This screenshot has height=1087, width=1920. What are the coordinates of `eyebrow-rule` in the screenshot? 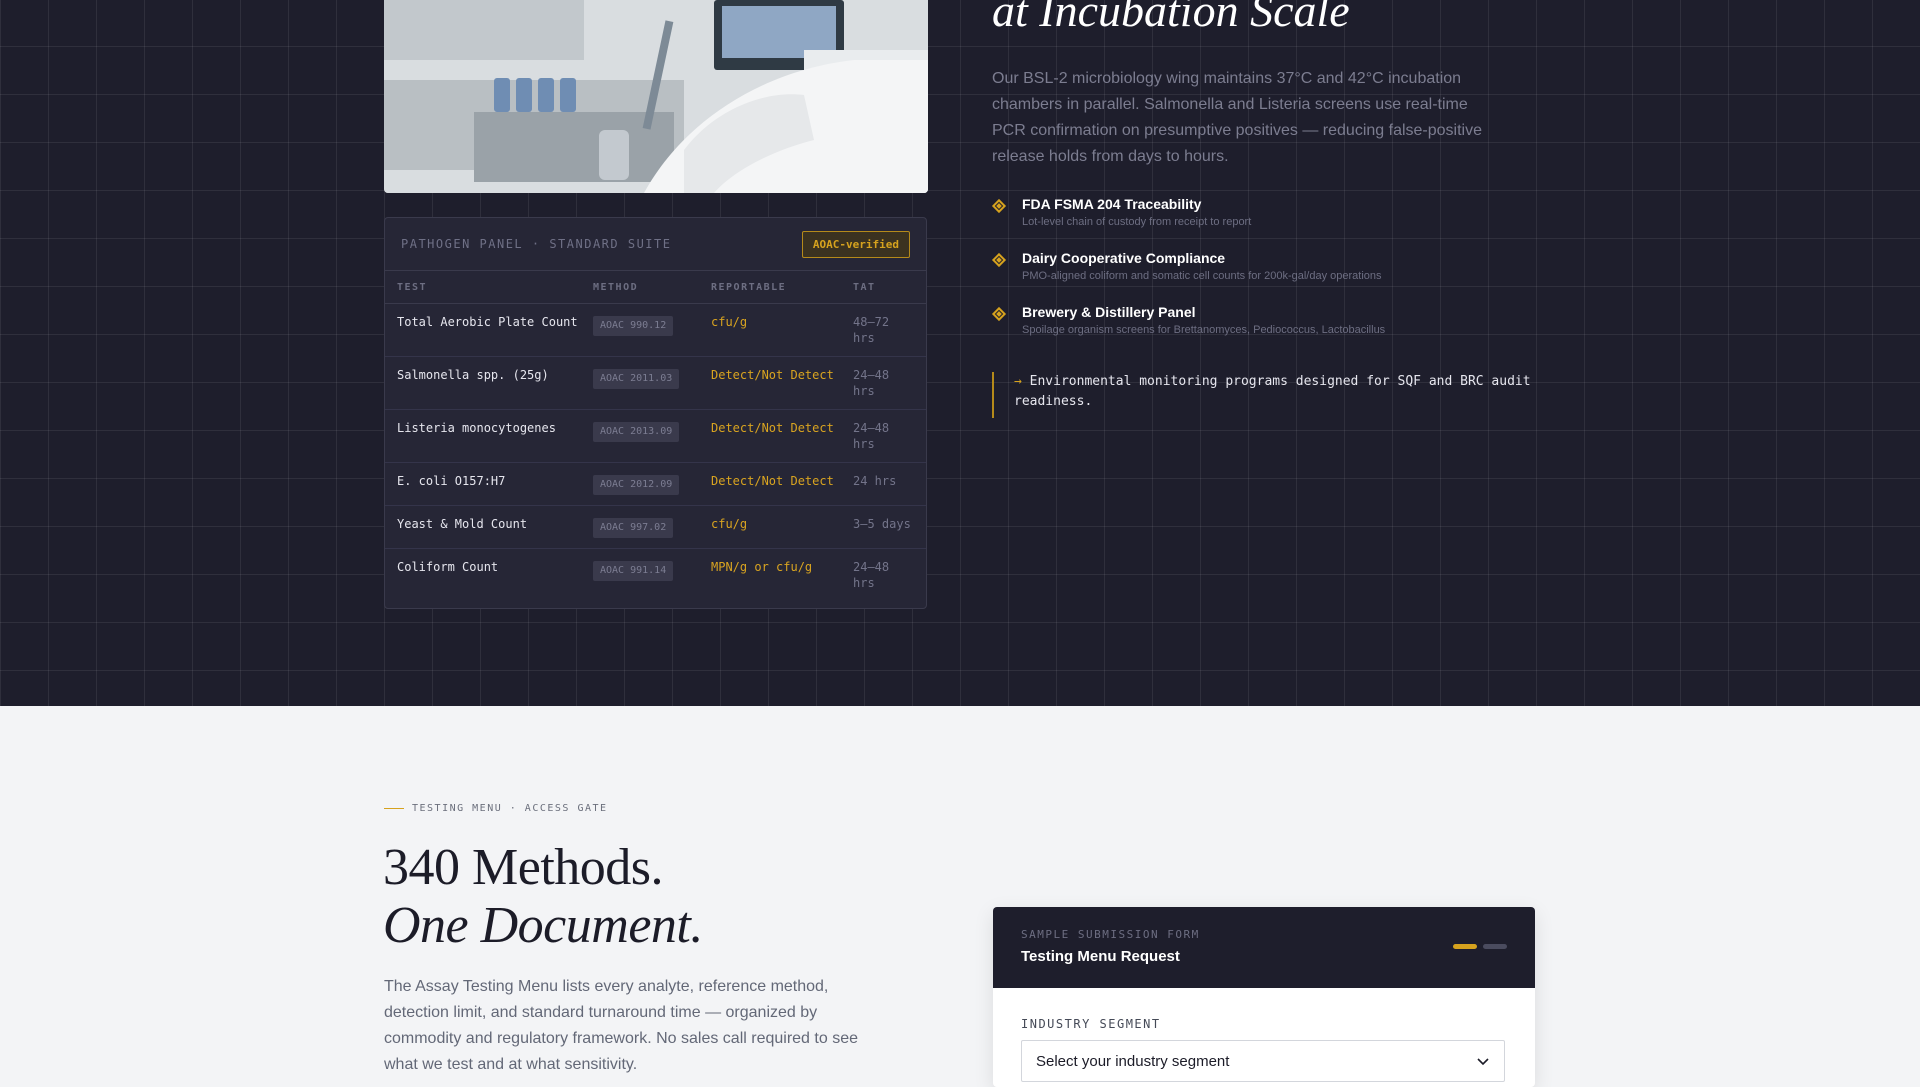 It's located at (394, 808).